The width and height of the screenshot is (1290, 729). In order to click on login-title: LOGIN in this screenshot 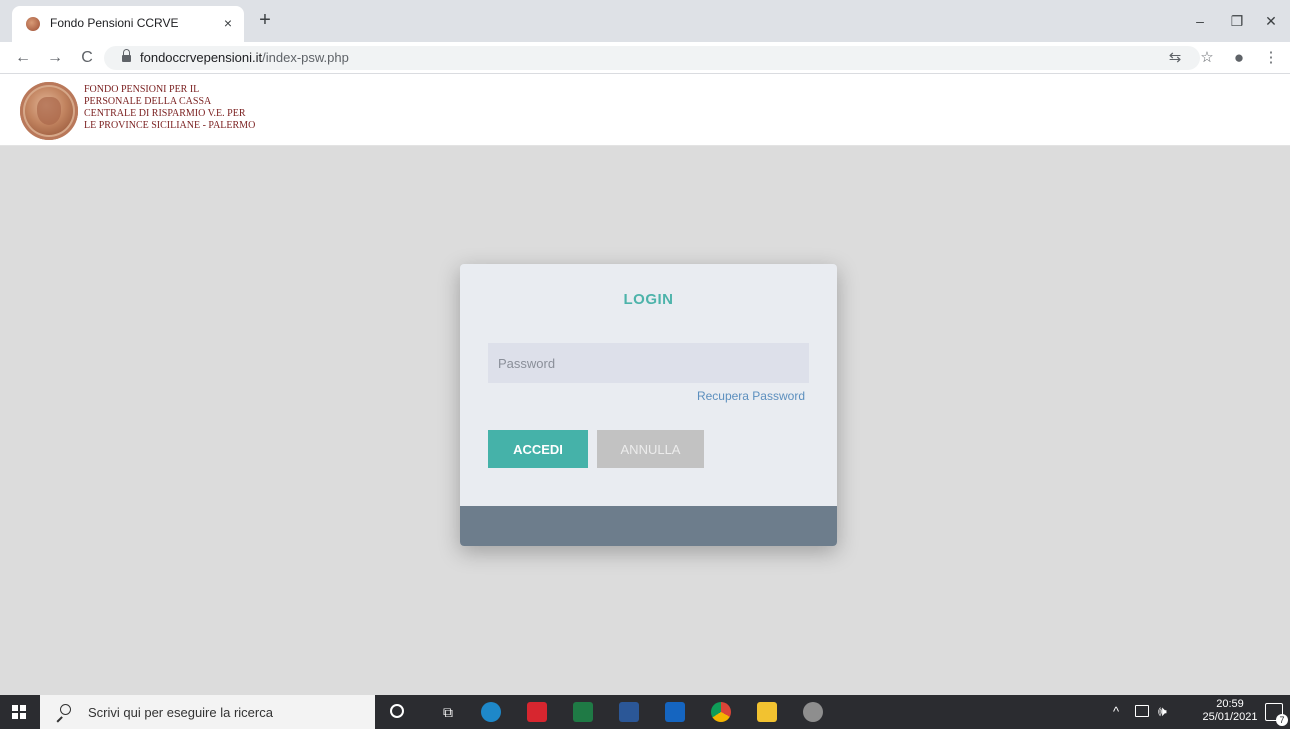, I will do `click(648, 299)`.